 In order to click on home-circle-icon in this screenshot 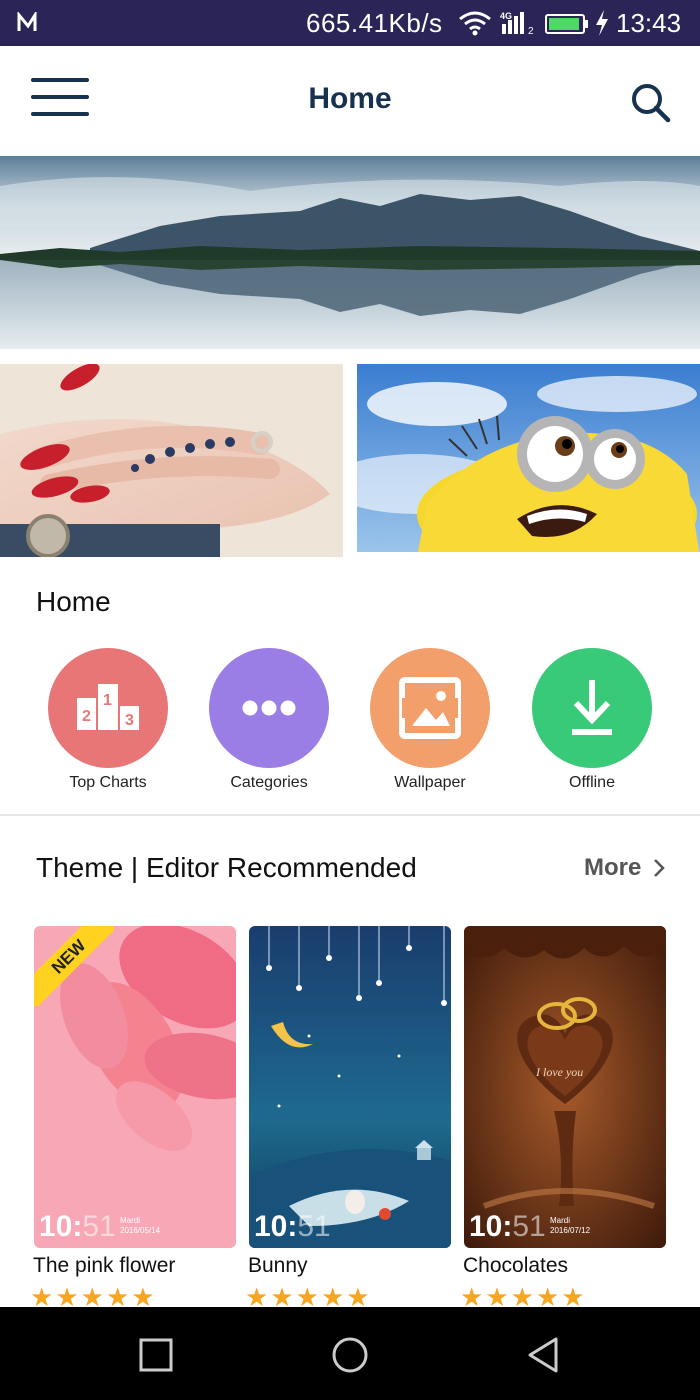, I will do `click(350, 1355)`.